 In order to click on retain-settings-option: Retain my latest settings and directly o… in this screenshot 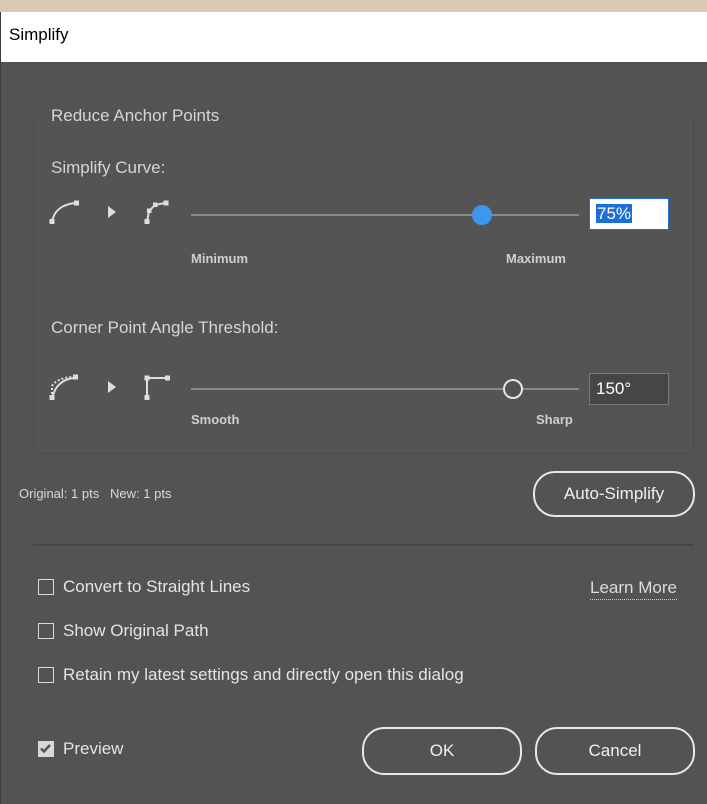, I will do `click(251, 675)`.